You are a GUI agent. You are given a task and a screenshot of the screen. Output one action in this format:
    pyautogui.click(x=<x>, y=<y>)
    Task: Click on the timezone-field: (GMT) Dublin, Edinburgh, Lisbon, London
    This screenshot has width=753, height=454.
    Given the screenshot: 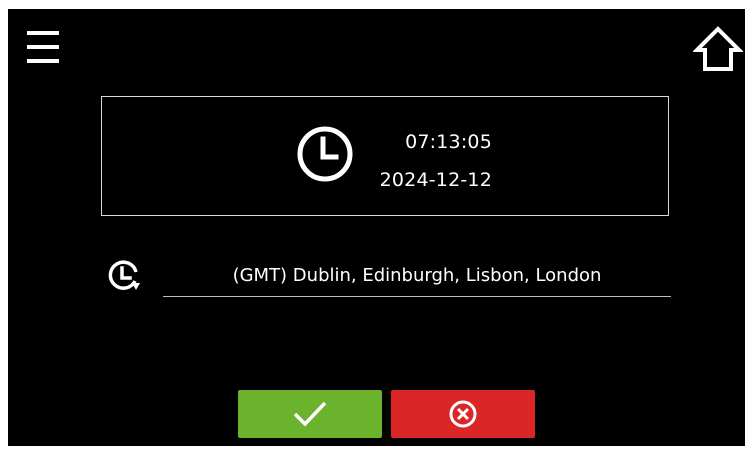 What is the action you would take?
    pyautogui.click(x=417, y=278)
    